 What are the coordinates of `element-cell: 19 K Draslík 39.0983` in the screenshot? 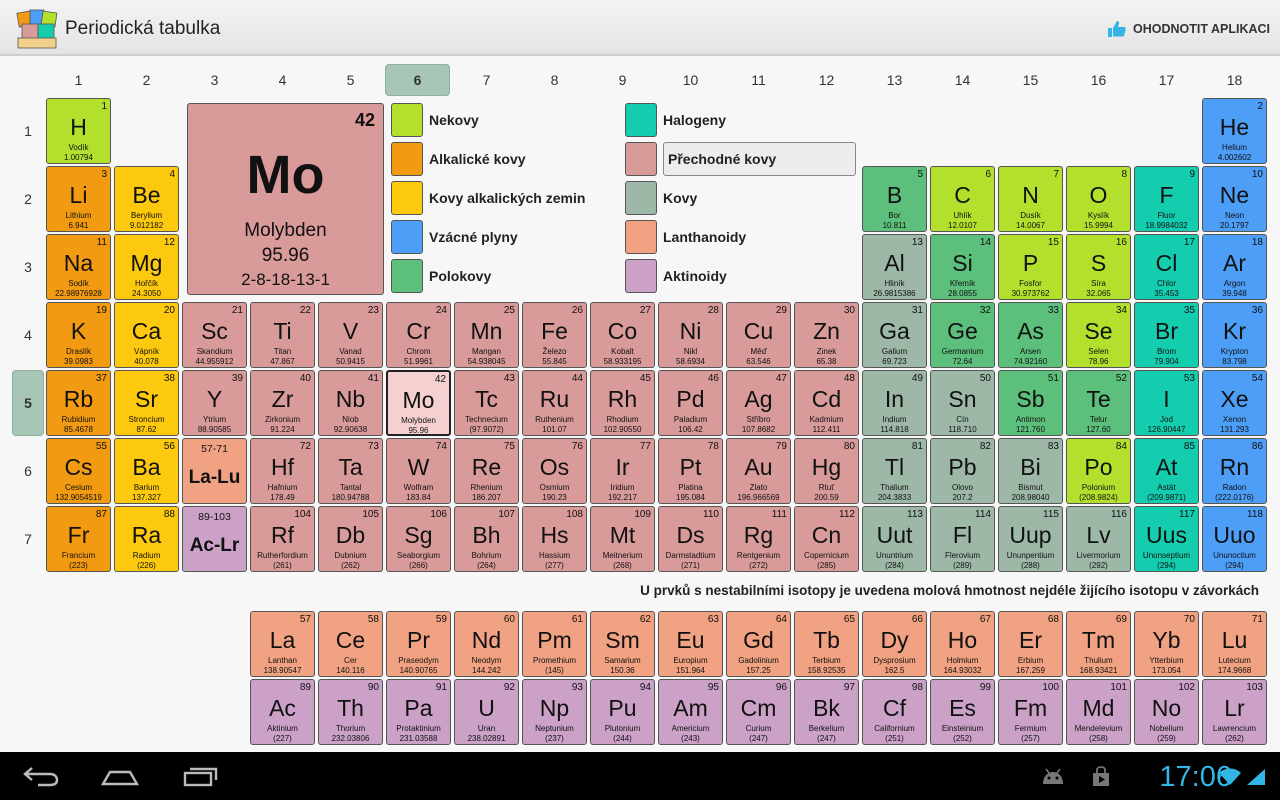 It's located at (78, 335).